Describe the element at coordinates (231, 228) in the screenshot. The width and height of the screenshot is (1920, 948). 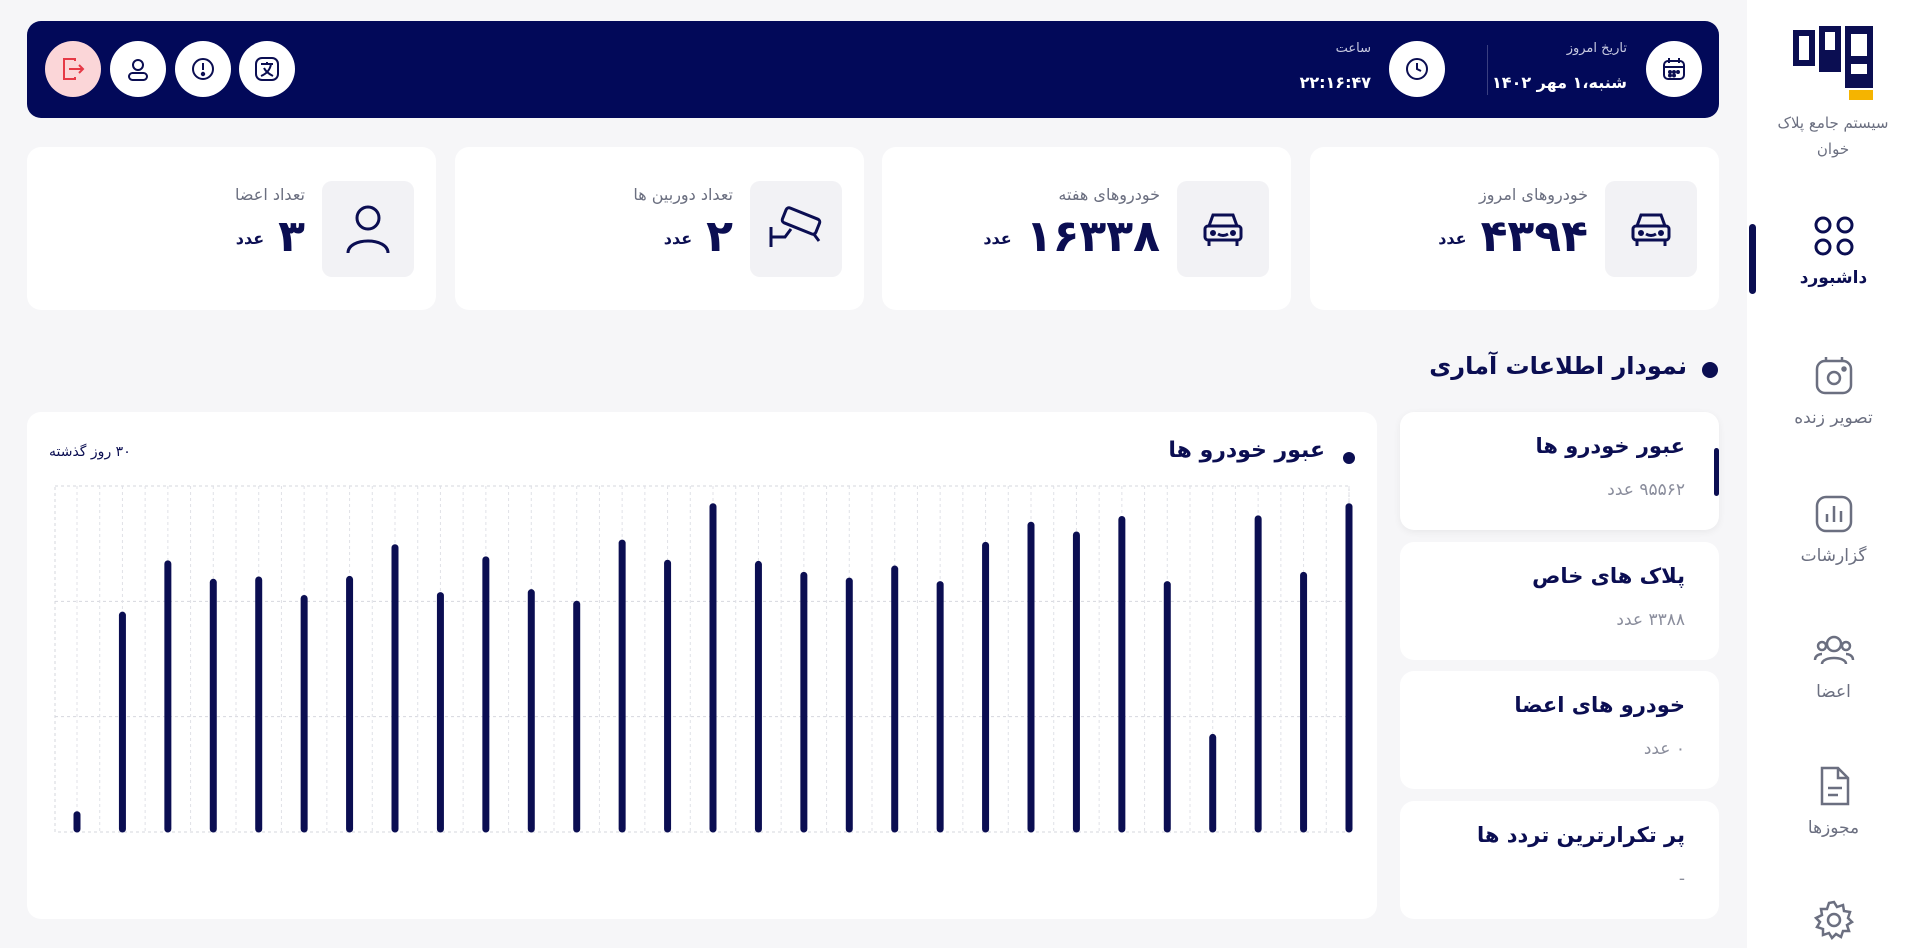
I see `stat-card-members: تعداد اعضا ۳ عدد` at that location.